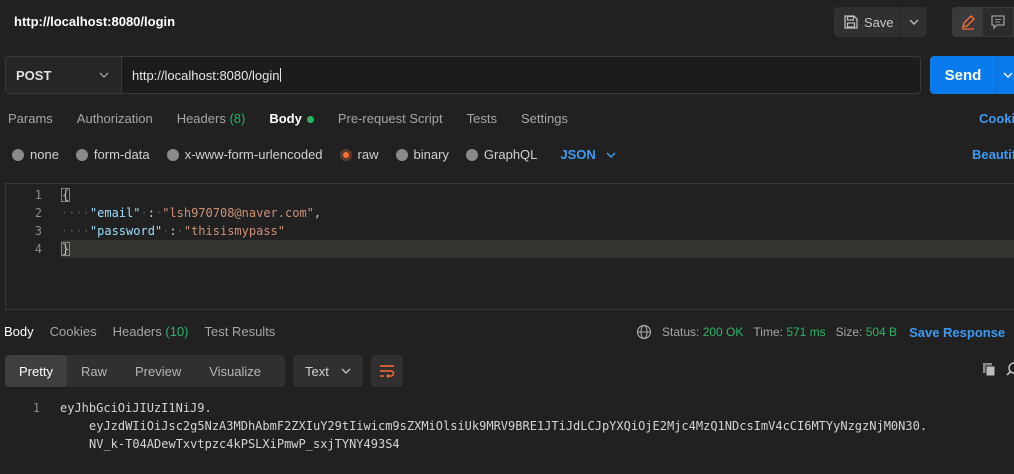 The width and height of the screenshot is (1014, 474). Describe the element at coordinates (768, 332) in the screenshot. I see `time-label: Time:` at that location.